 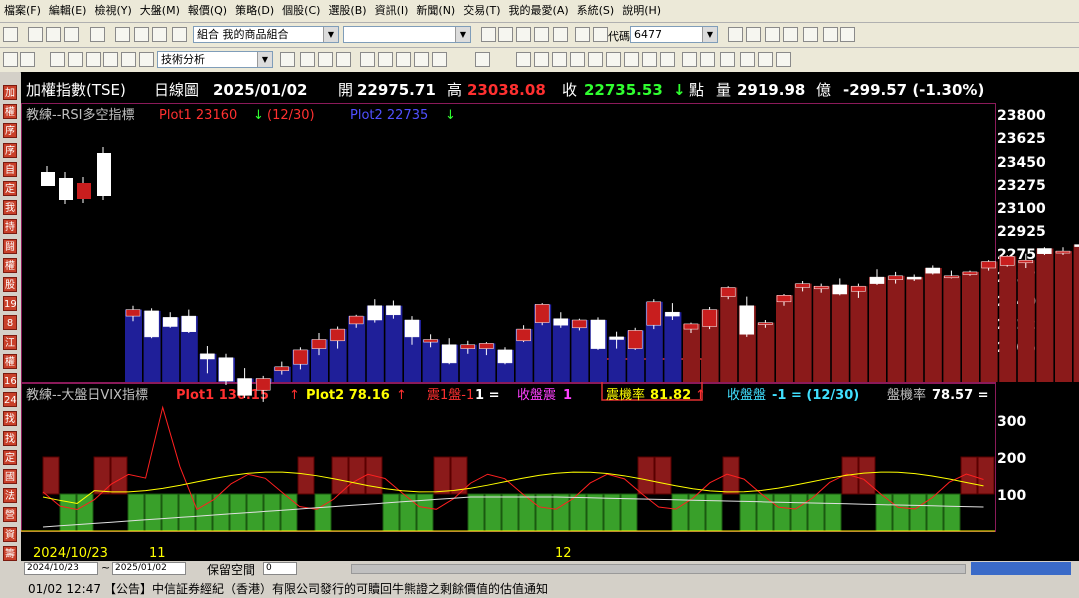 What do you see at coordinates (10, 246) in the screenshot?
I see `sidebar-tab: 鬪` at bounding box center [10, 246].